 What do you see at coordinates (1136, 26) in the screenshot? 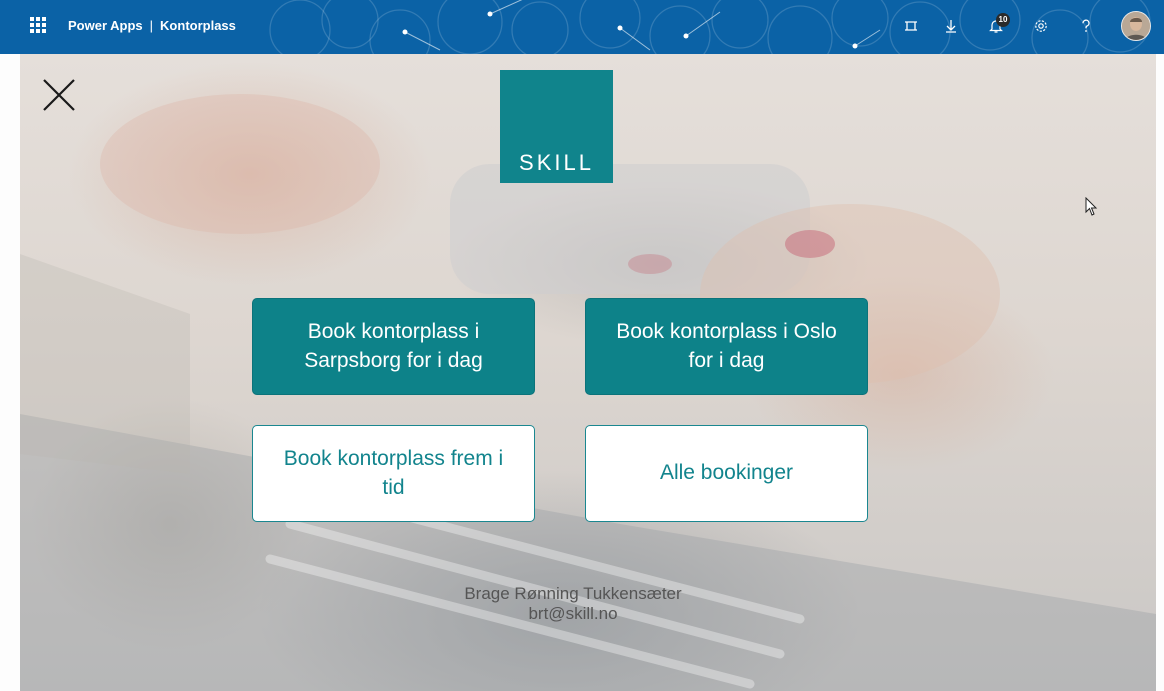
I see `avatar` at bounding box center [1136, 26].